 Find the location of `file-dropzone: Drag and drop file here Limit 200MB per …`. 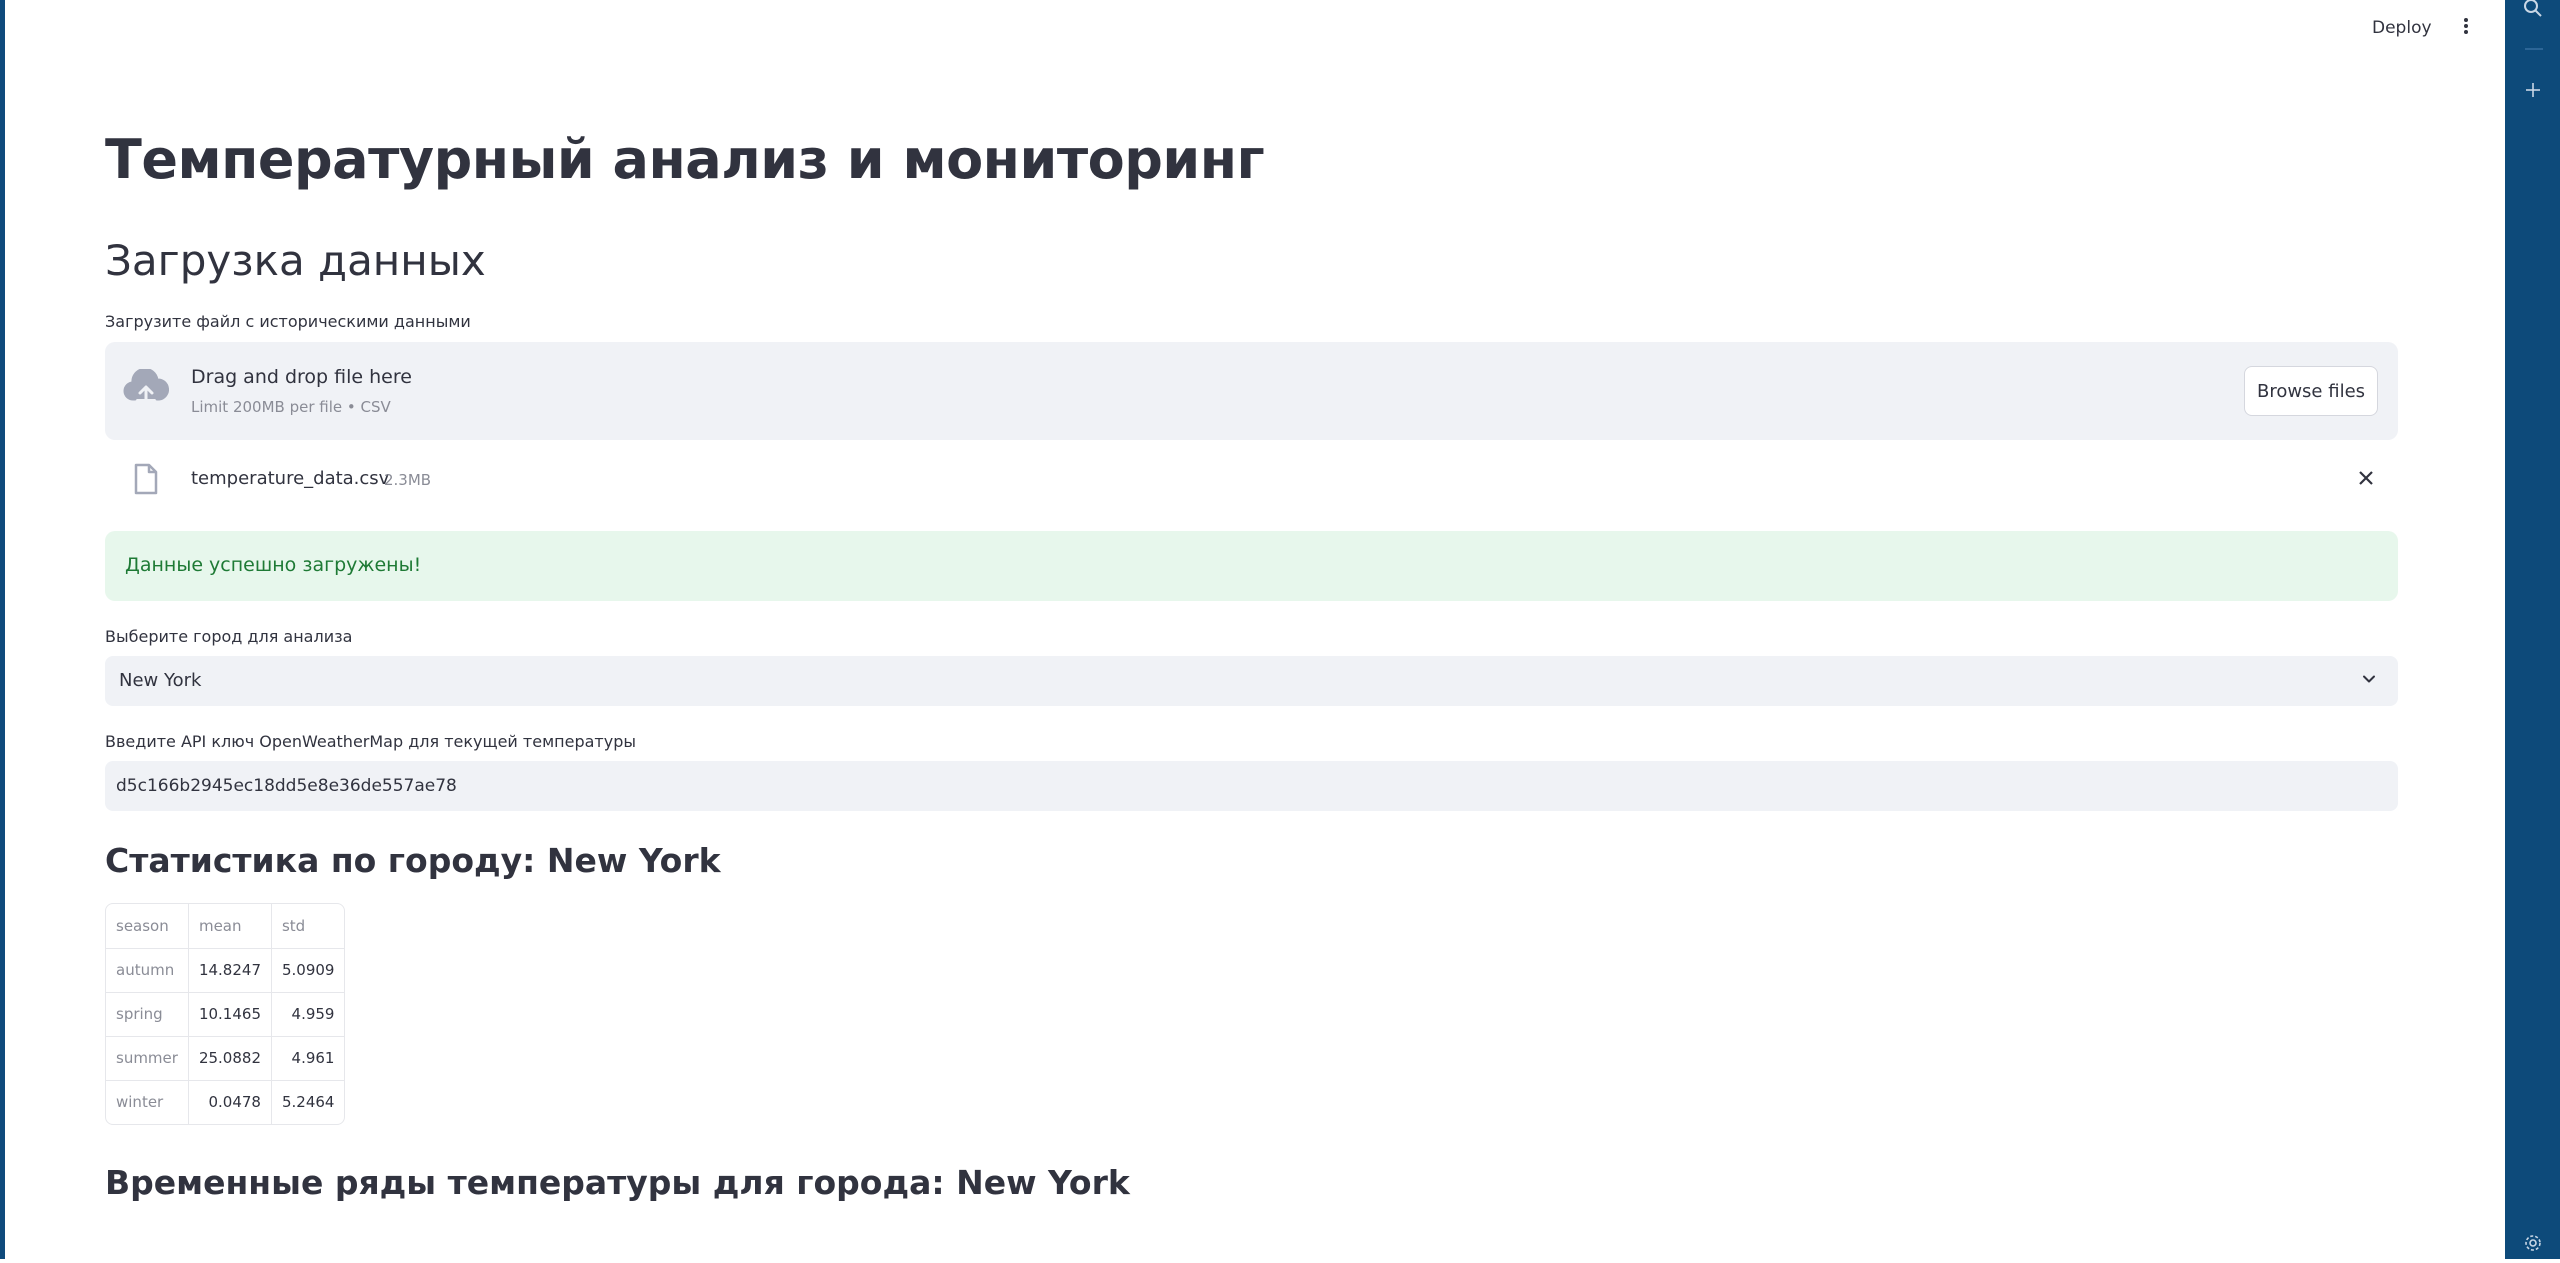

file-dropzone: Drag and drop file here Limit 200MB per … is located at coordinates (1251, 391).